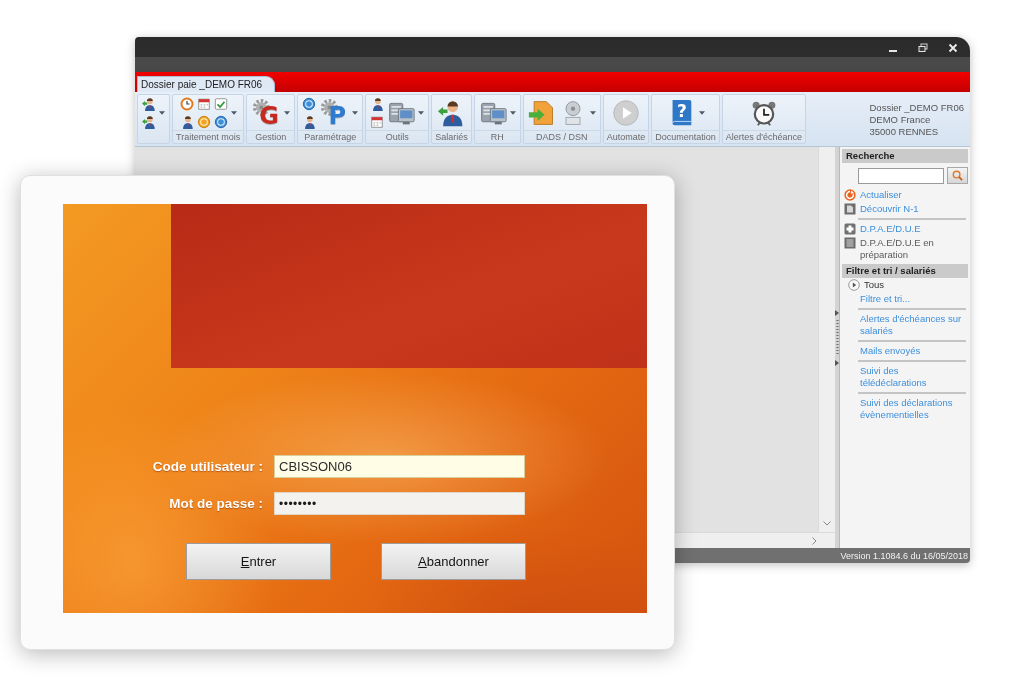 This screenshot has height=692, width=1024. I want to click on ribbon-group-label: Outils, so click(397, 136).